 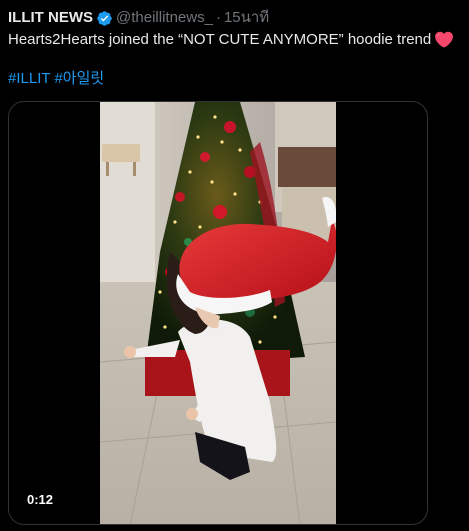 I want to click on verified-badge-icon, so click(x=104, y=18).